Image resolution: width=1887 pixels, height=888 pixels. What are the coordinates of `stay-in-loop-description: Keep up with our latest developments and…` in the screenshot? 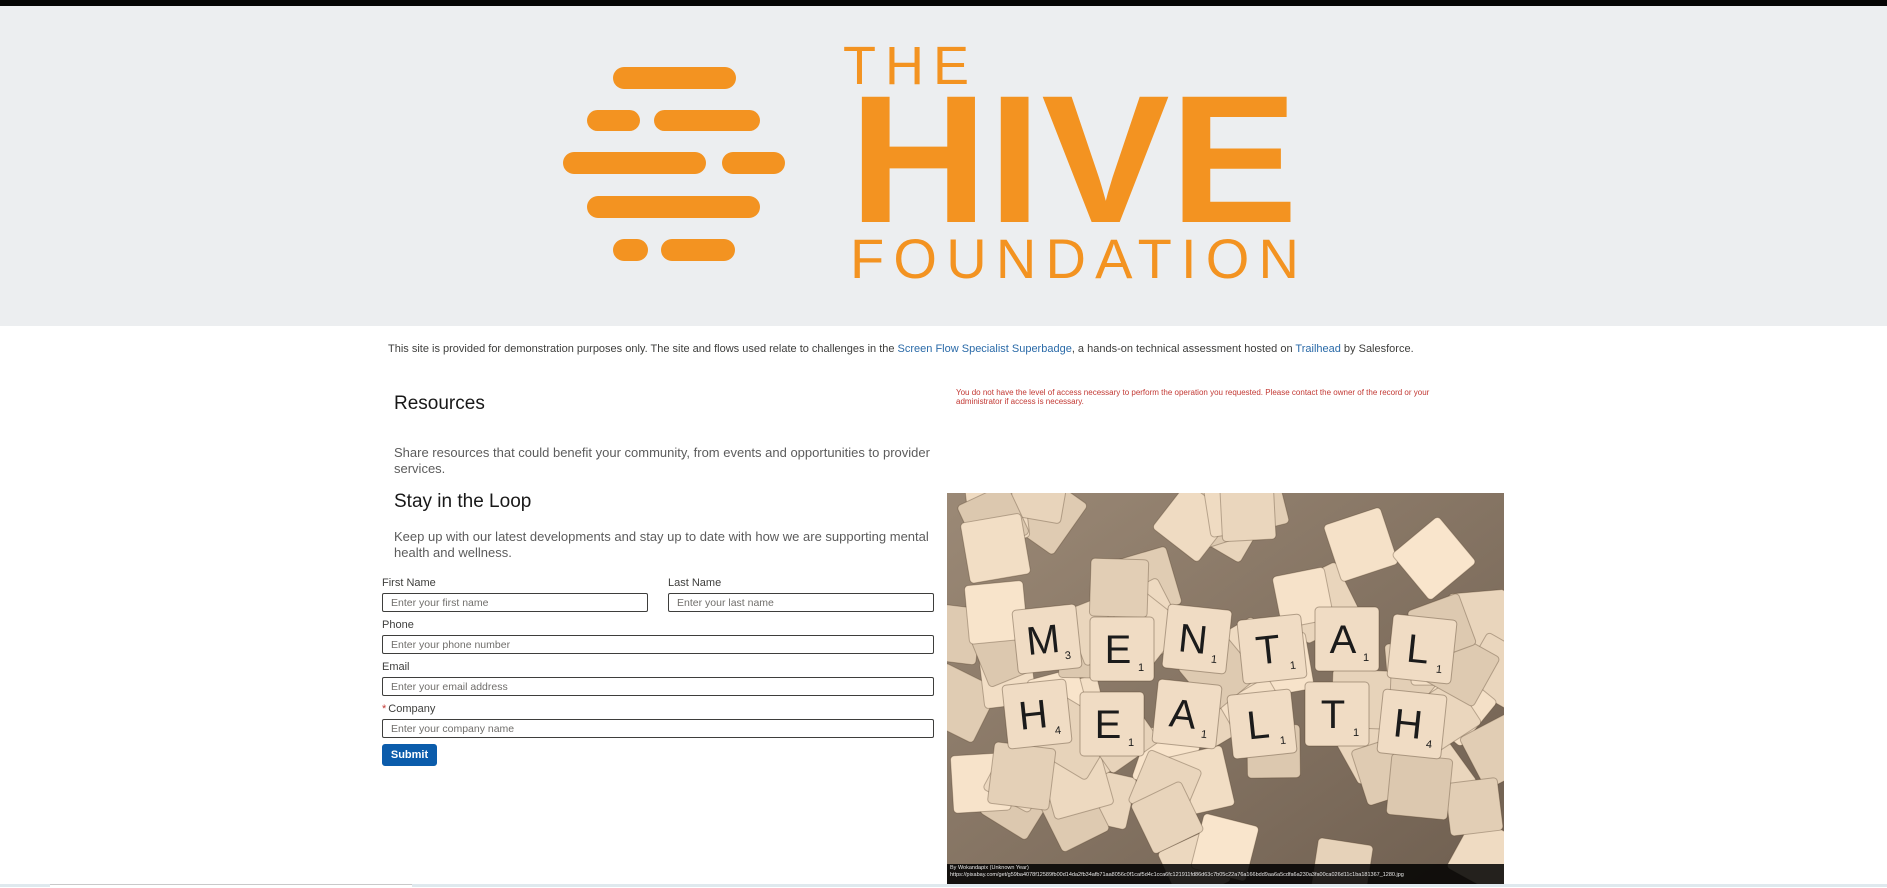 It's located at (661, 544).